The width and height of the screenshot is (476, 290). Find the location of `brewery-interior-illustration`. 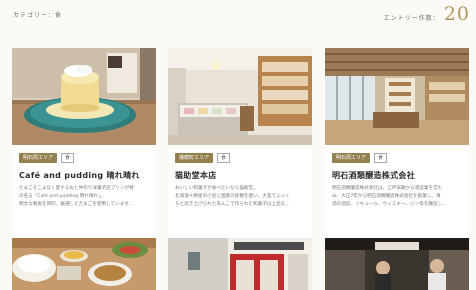

brewery-interior-illustration is located at coordinates (397, 96).